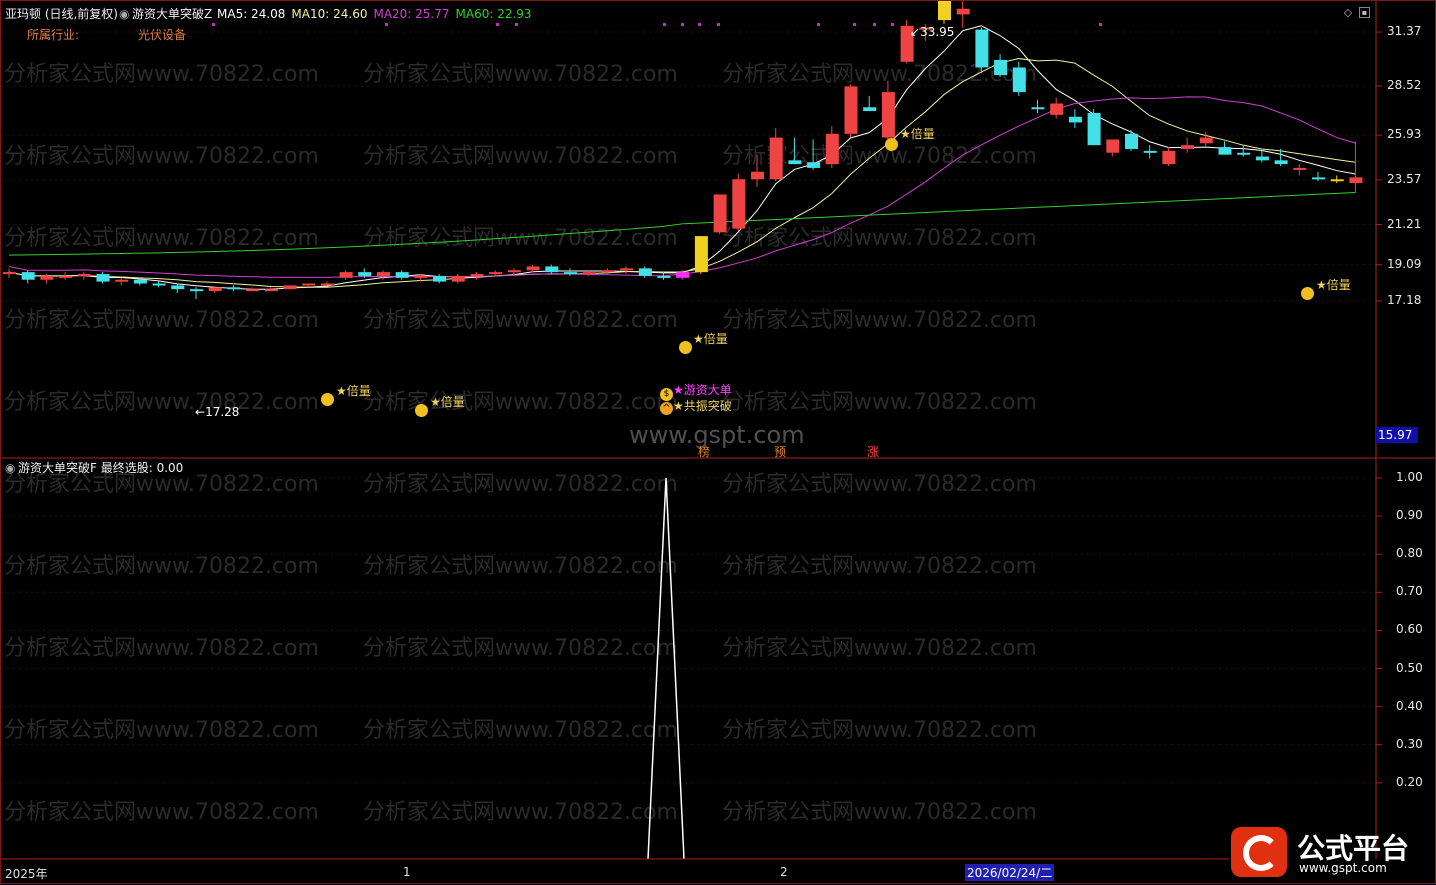  Describe the element at coordinates (1010, 872) in the screenshot. I see `cursor-date: 2026/02/24/二` at that location.